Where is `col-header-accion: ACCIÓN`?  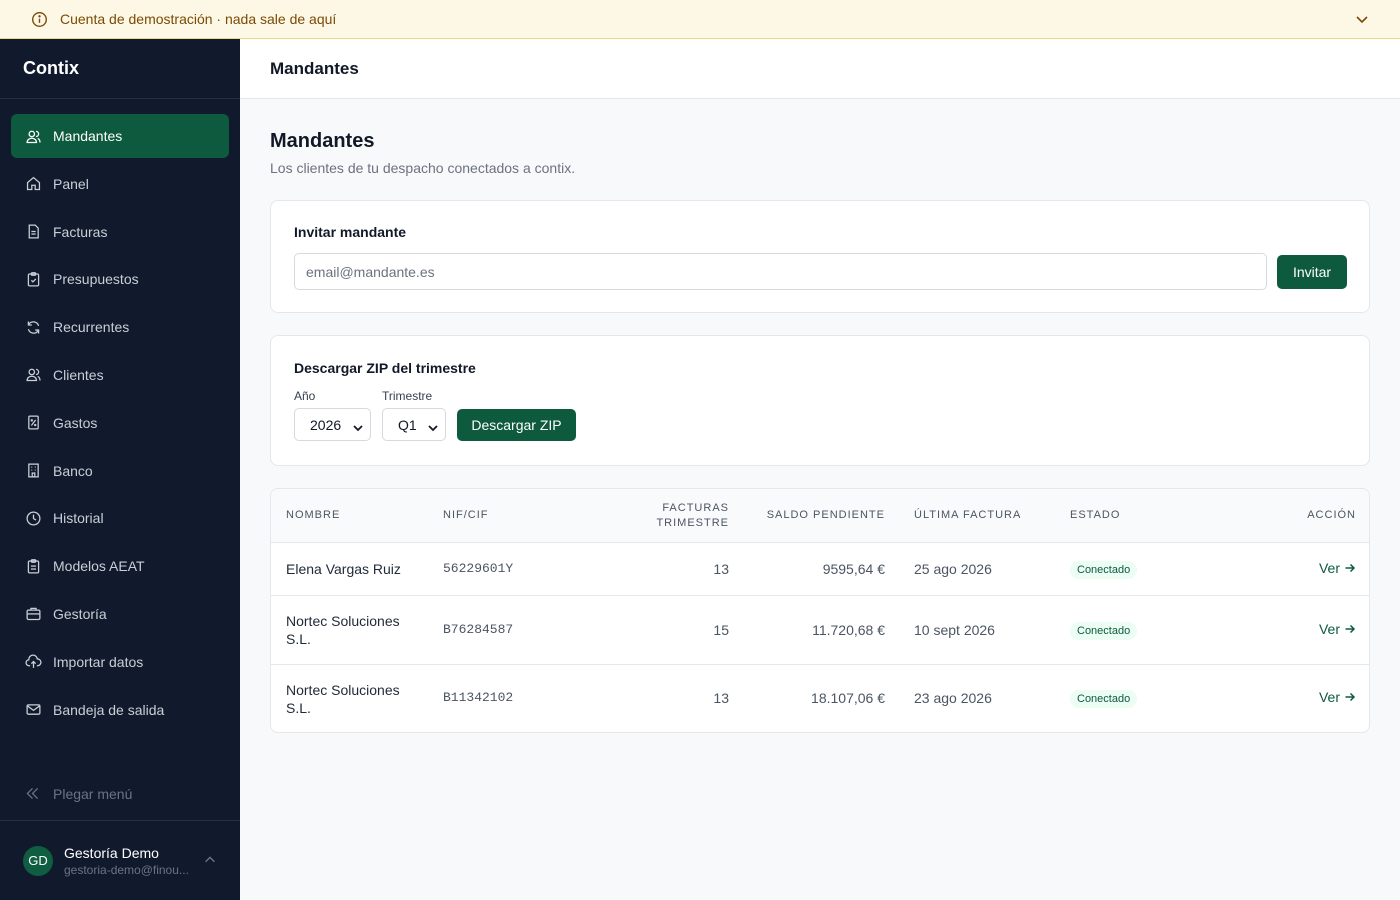 col-header-accion: ACCIÓN is located at coordinates (1331, 515).